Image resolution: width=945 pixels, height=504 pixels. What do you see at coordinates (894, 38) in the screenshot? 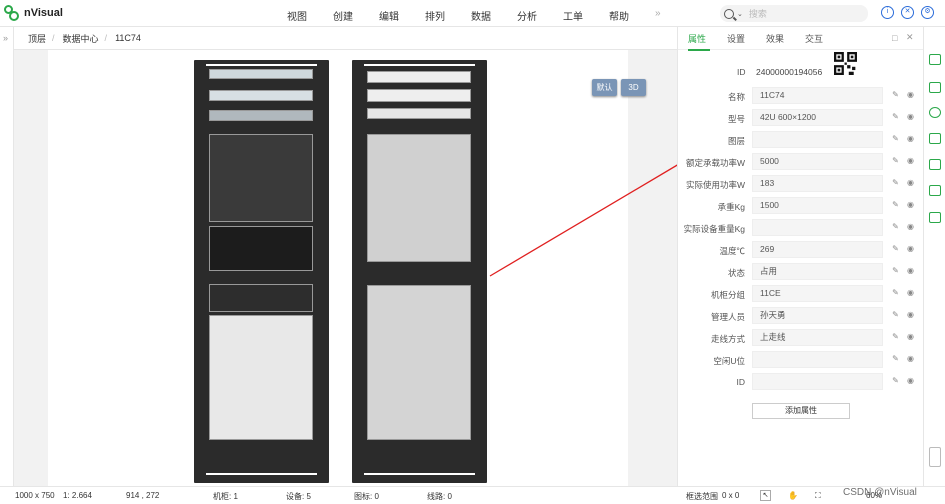
I see `maximize-icon: □` at bounding box center [894, 38].